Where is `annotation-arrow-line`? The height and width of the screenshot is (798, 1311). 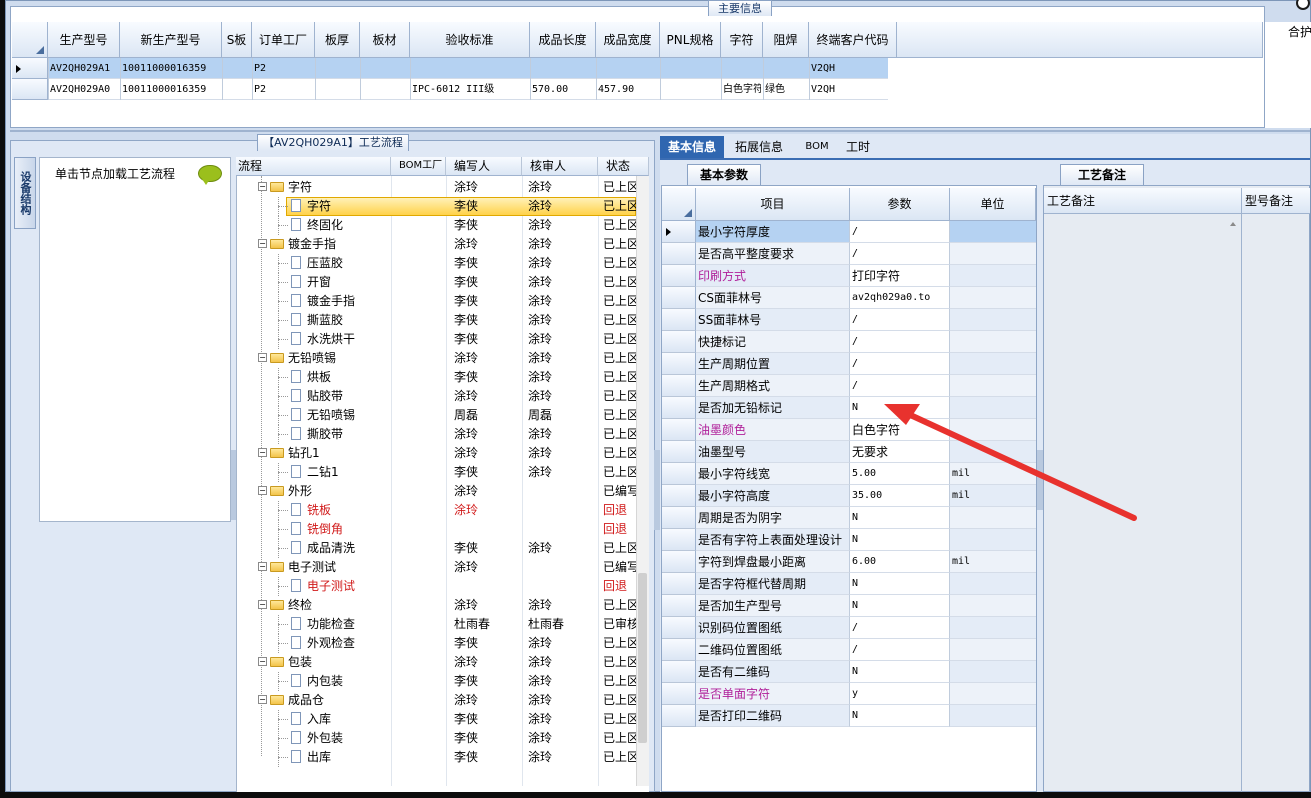 annotation-arrow-line is located at coordinates (1020, 465).